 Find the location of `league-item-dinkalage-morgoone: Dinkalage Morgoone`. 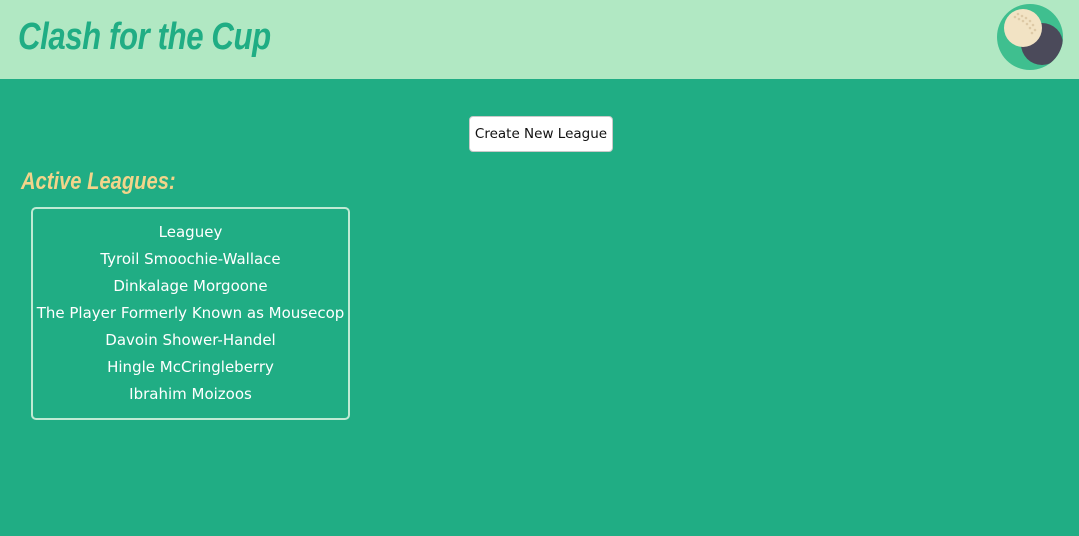

league-item-dinkalage-morgoone: Dinkalage Morgoone is located at coordinates (190, 286).